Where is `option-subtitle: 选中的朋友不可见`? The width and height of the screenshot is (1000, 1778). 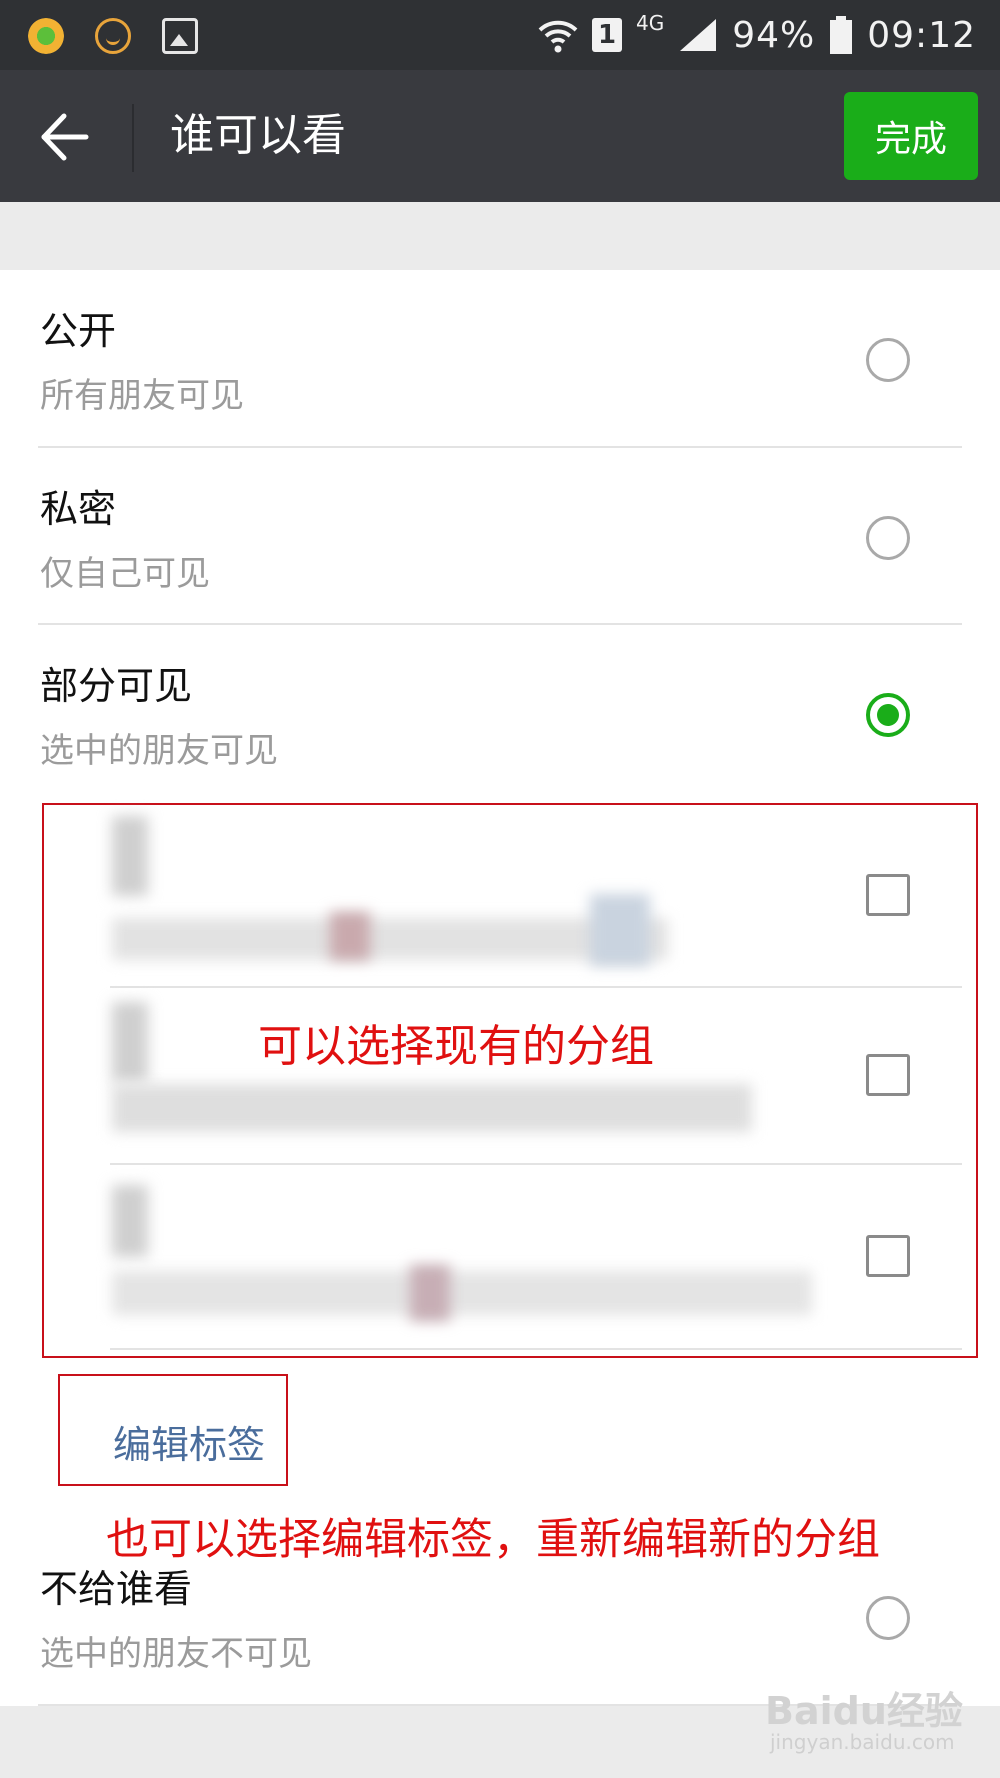 option-subtitle: 选中的朋友不可见 is located at coordinates (176, 1654).